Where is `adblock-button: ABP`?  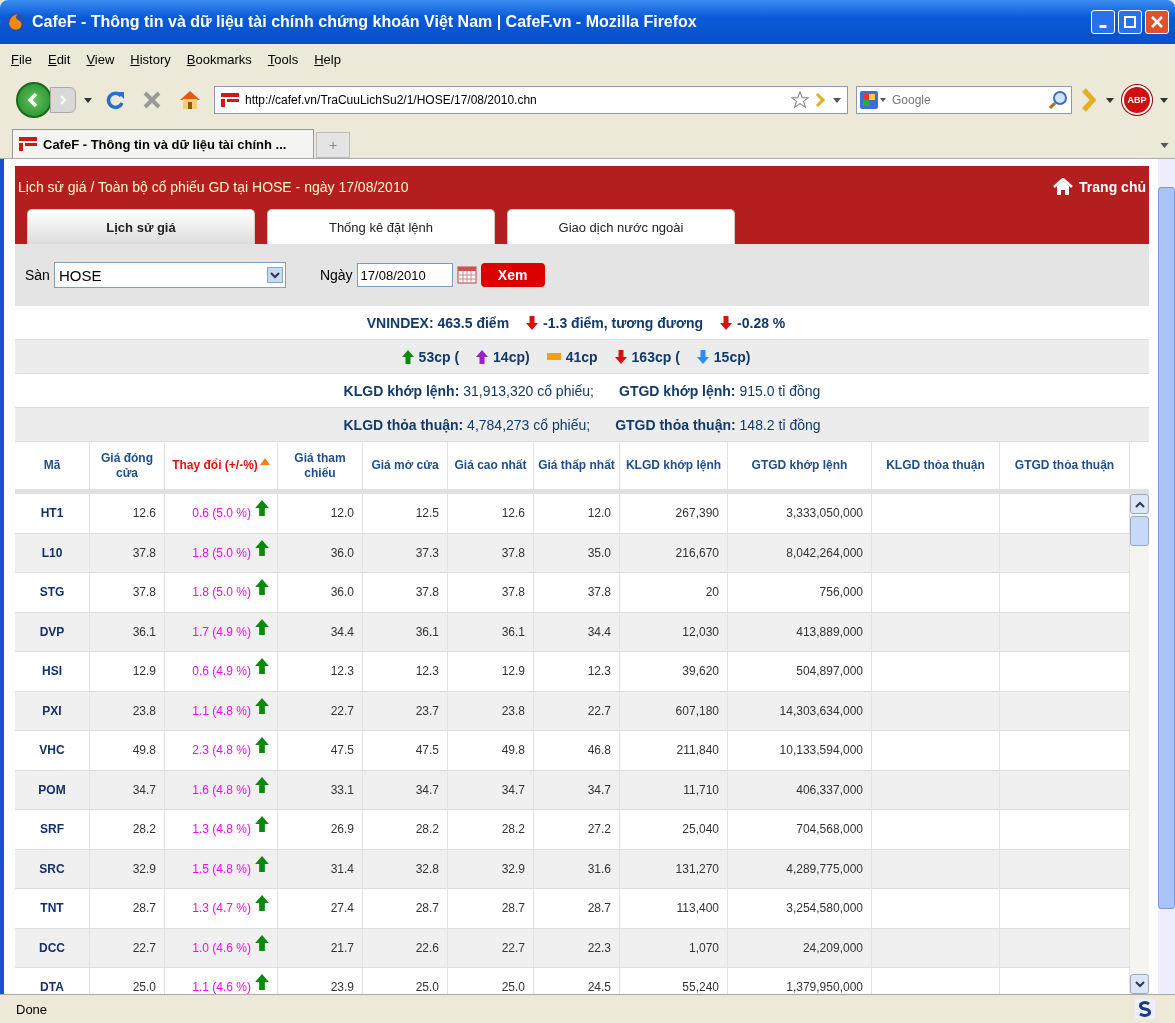 adblock-button: ABP is located at coordinates (1137, 100).